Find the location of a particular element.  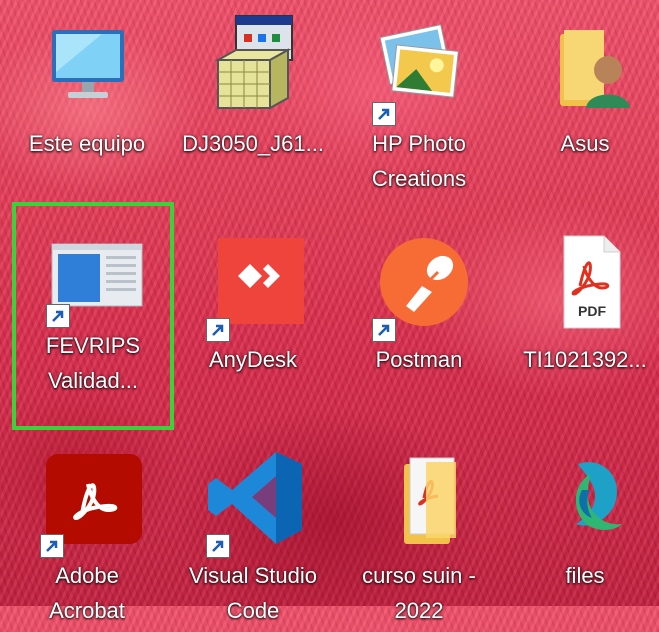

acrobat-icon is located at coordinates (87, 501).